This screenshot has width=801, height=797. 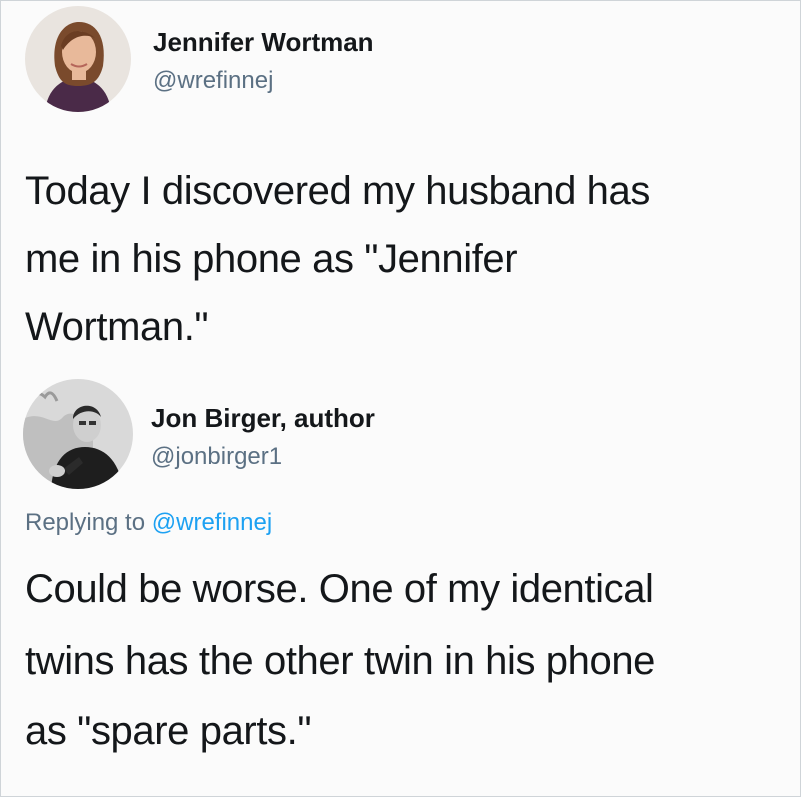 I want to click on user-avatar-man-icon, so click(x=78, y=434).